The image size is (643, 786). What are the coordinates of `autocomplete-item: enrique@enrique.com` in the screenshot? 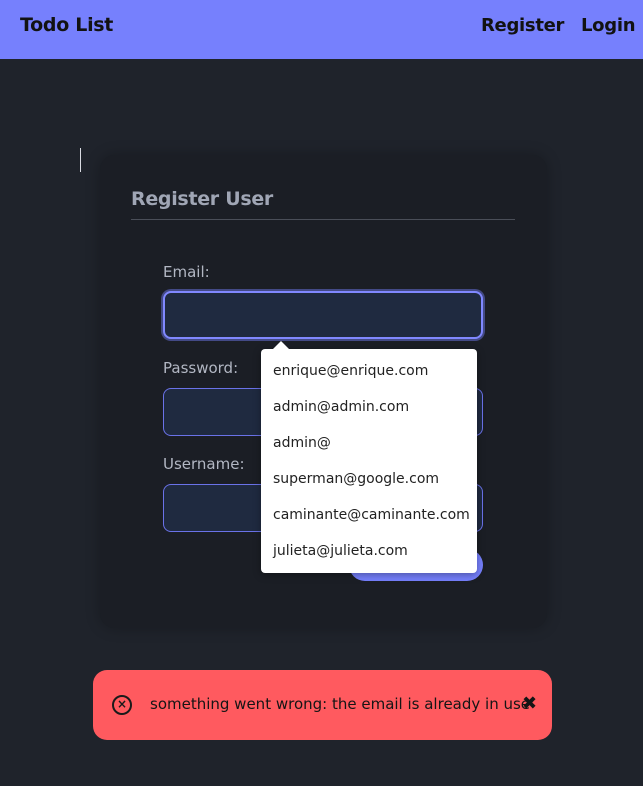 It's located at (369, 371).